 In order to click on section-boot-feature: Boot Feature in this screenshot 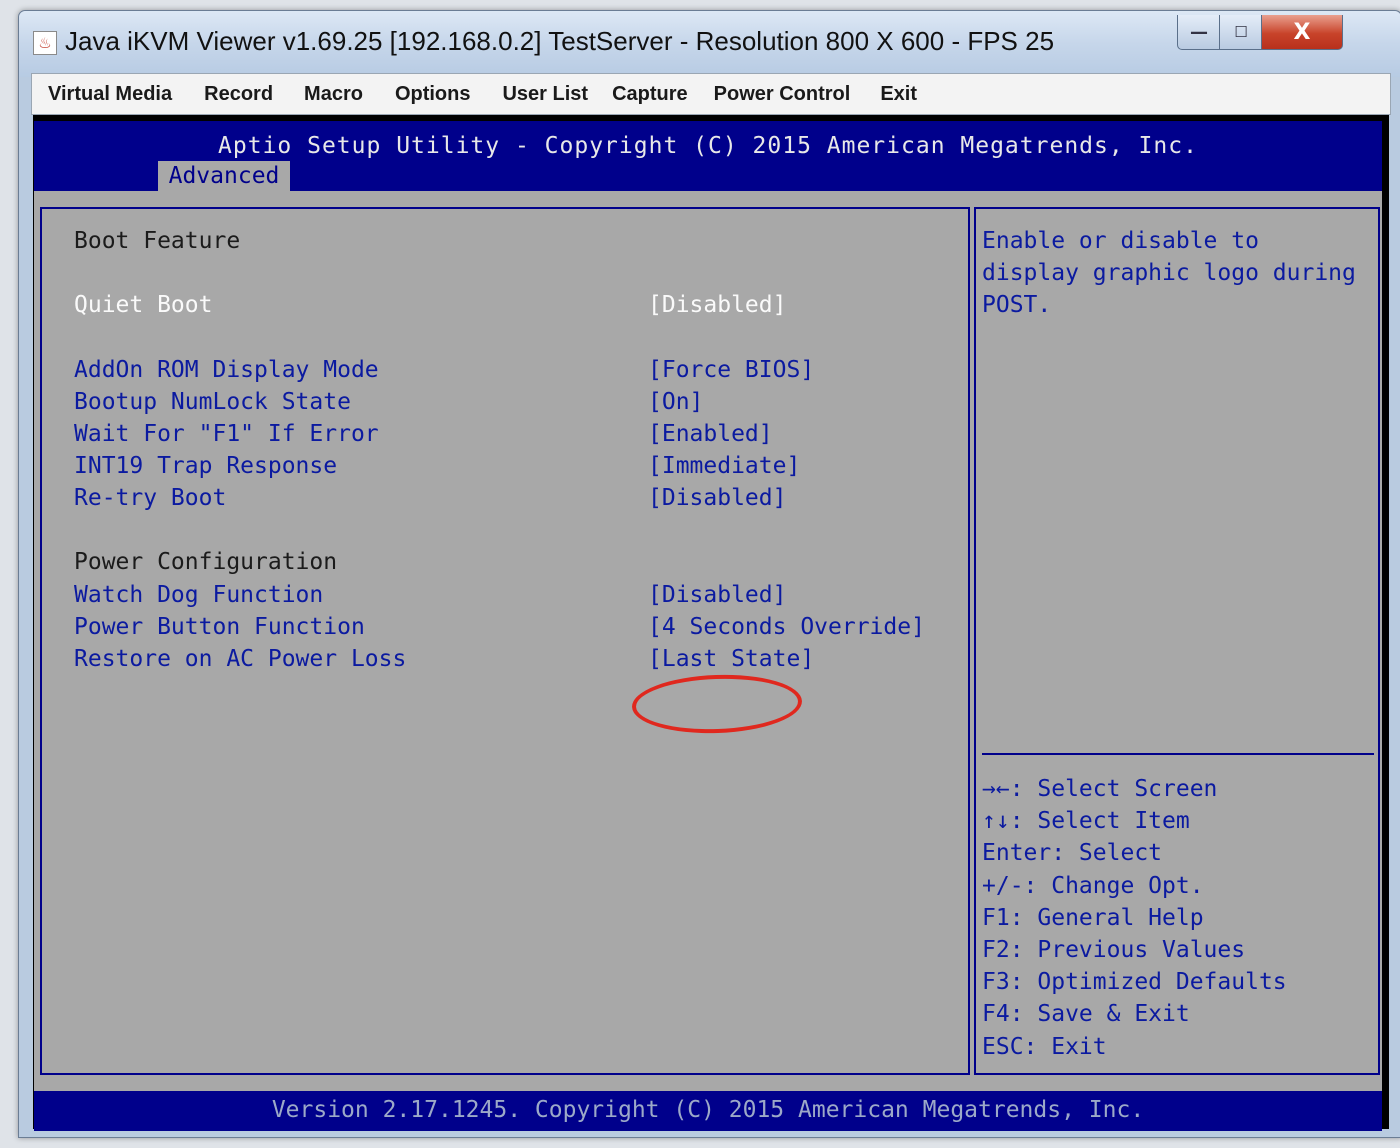, I will do `click(157, 241)`.